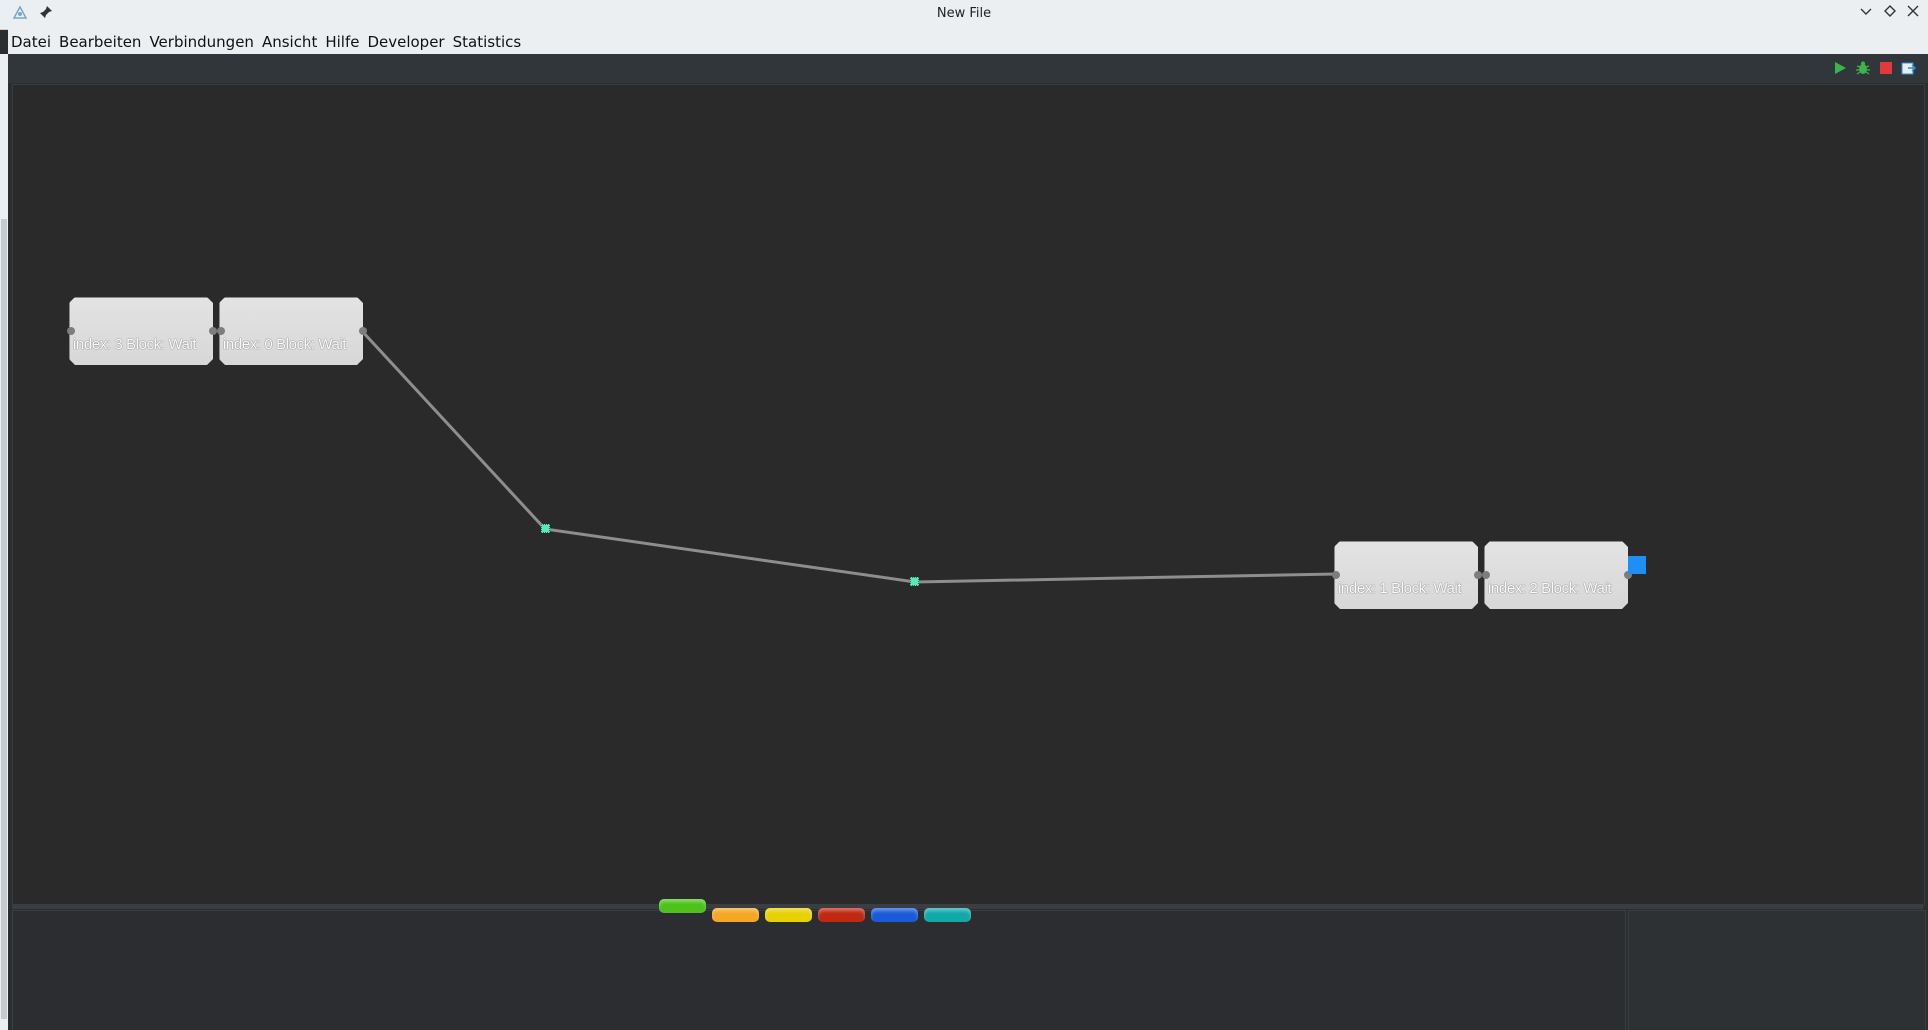 This screenshot has width=1928, height=1030. Describe the element at coordinates (1777, 970) in the screenshot. I see `bottom-side-panel` at that location.